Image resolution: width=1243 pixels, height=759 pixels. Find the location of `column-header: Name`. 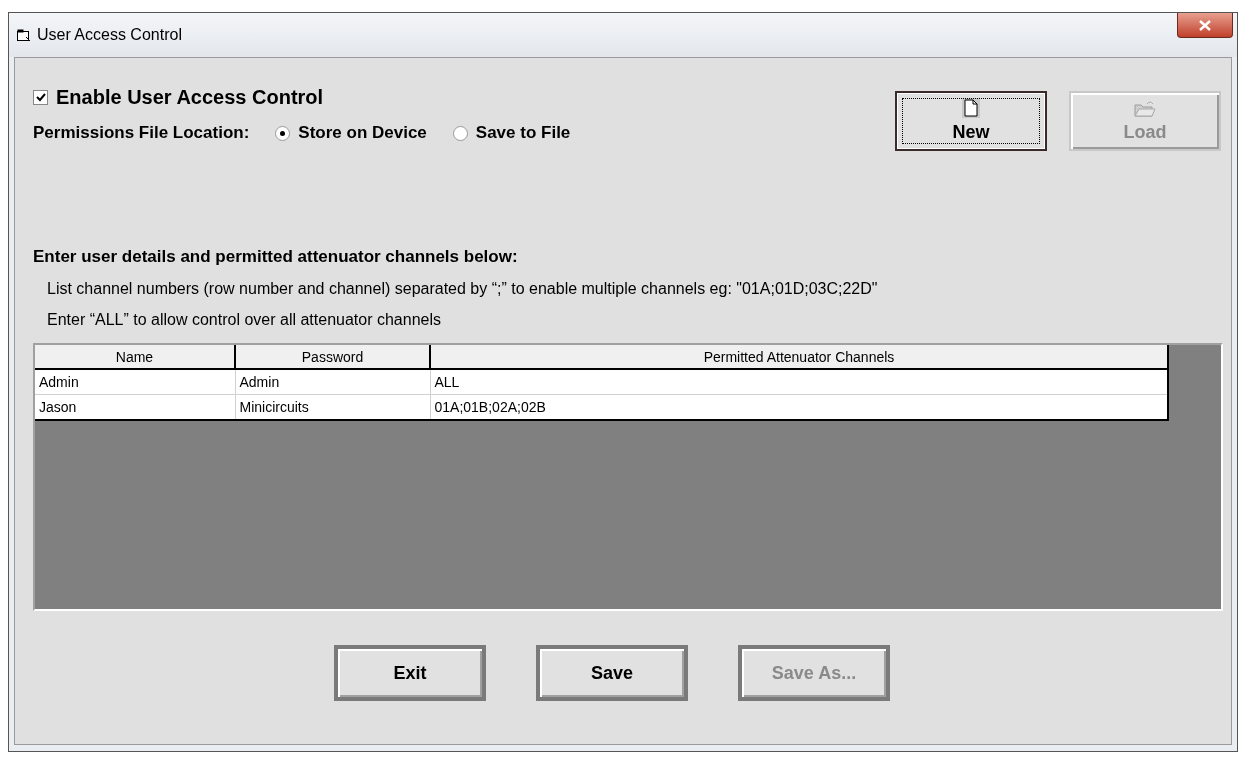

column-header: Name is located at coordinates (135, 357).